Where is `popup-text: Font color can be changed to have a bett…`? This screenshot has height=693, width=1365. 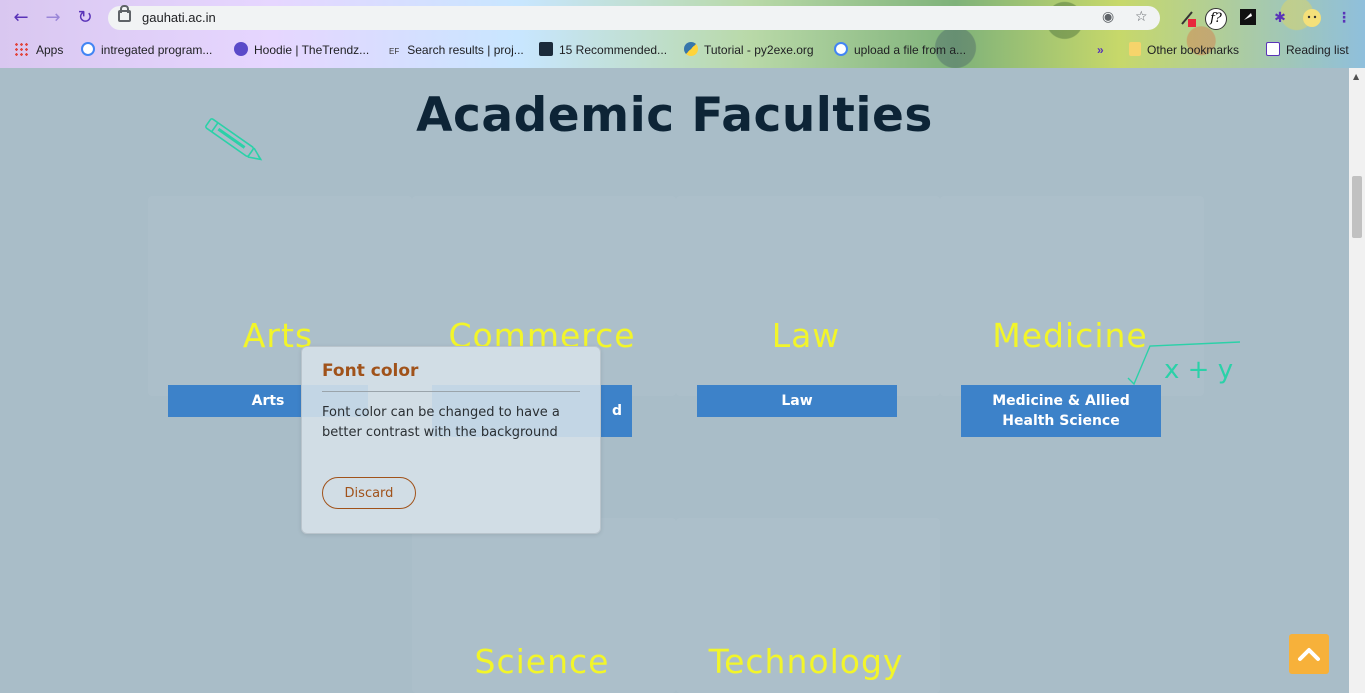 popup-text: Font color can be changed to have a bett… is located at coordinates (441, 422).